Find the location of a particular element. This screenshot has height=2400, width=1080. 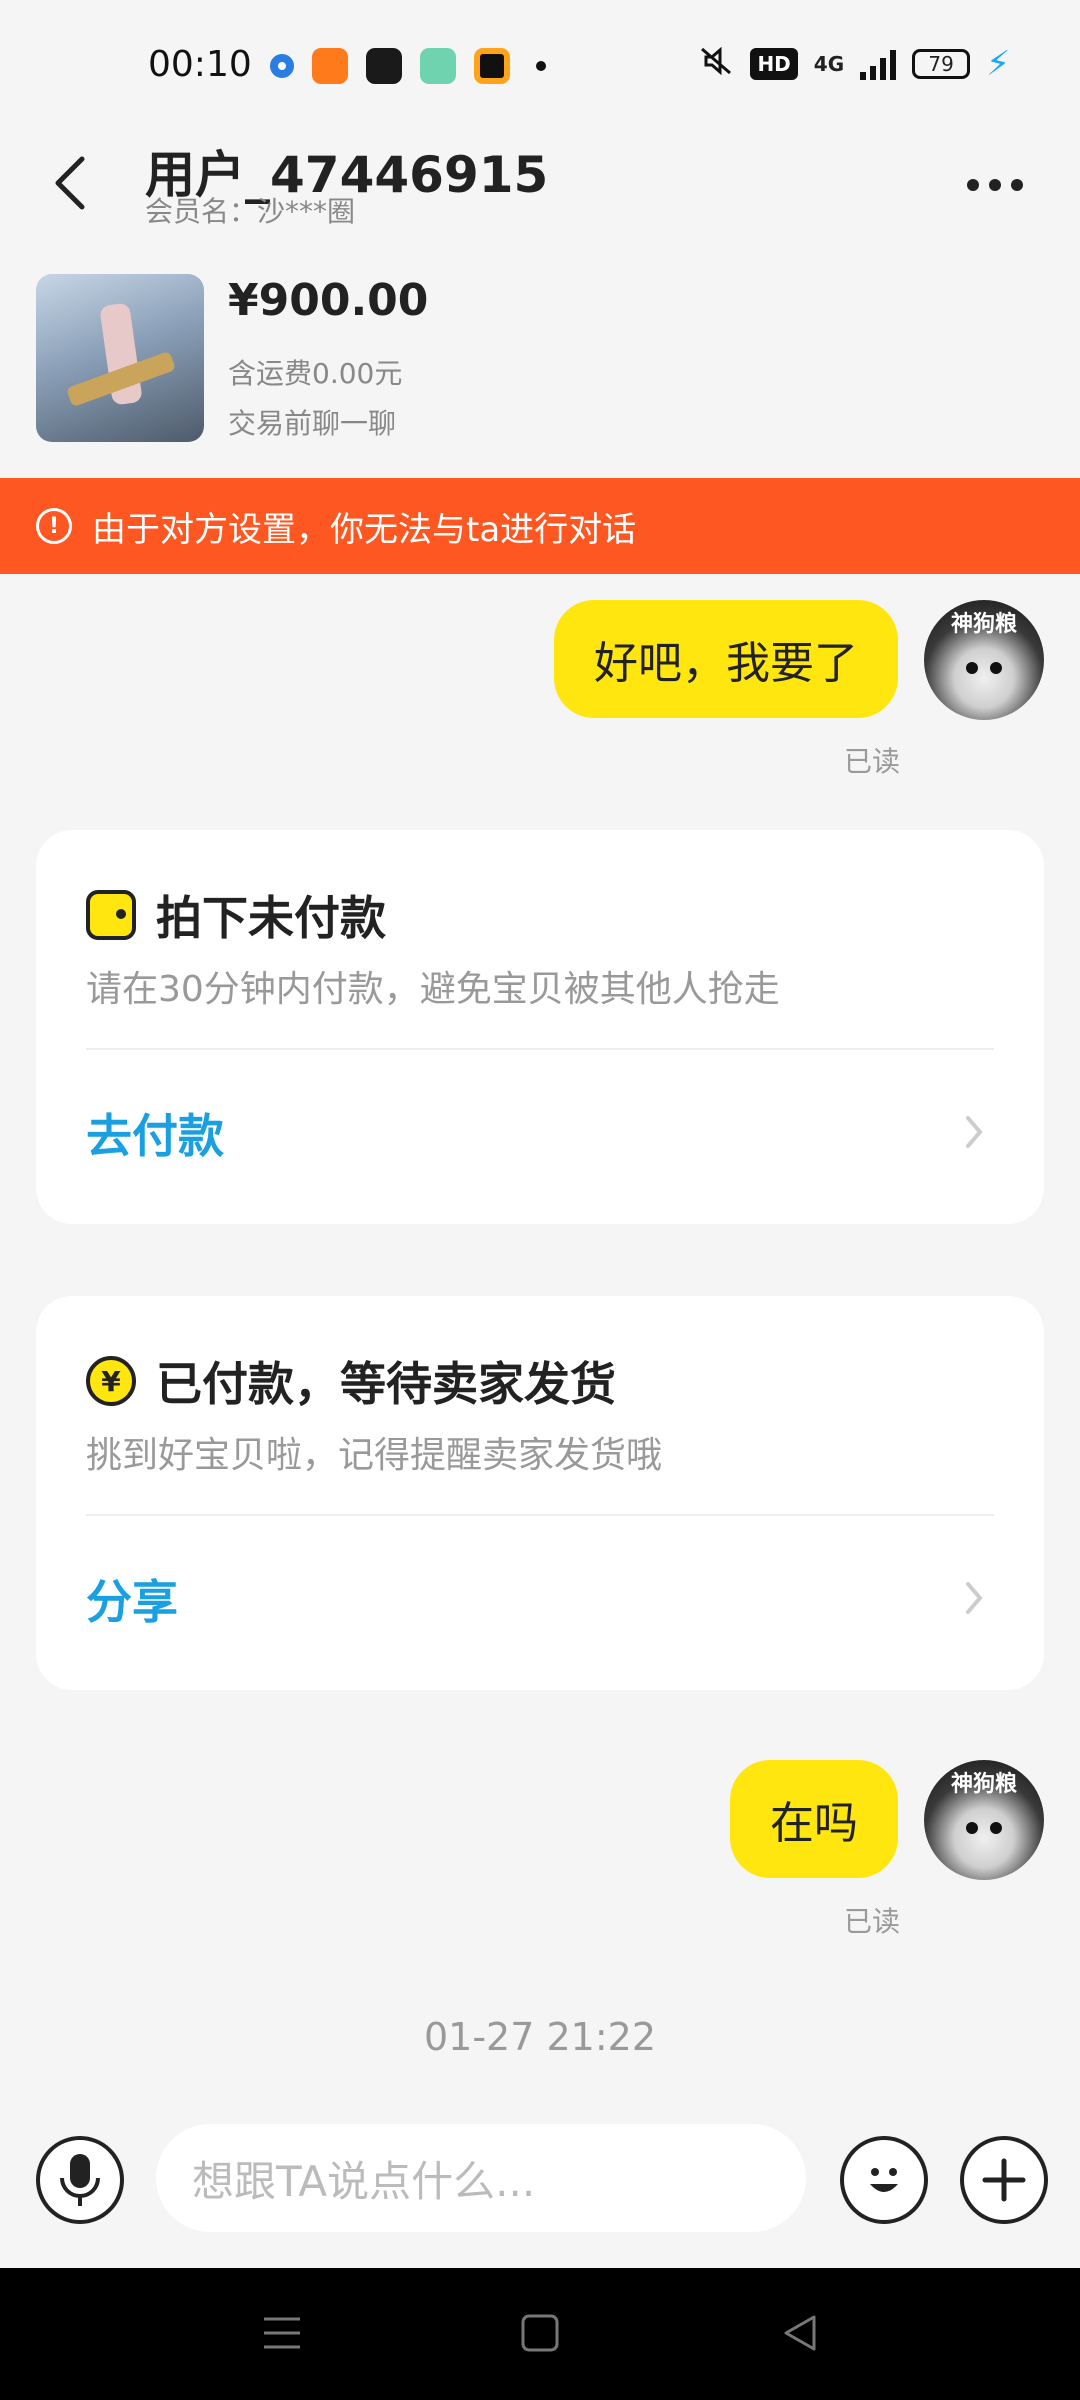

message-bubble: 在吗 is located at coordinates (814, 1819).